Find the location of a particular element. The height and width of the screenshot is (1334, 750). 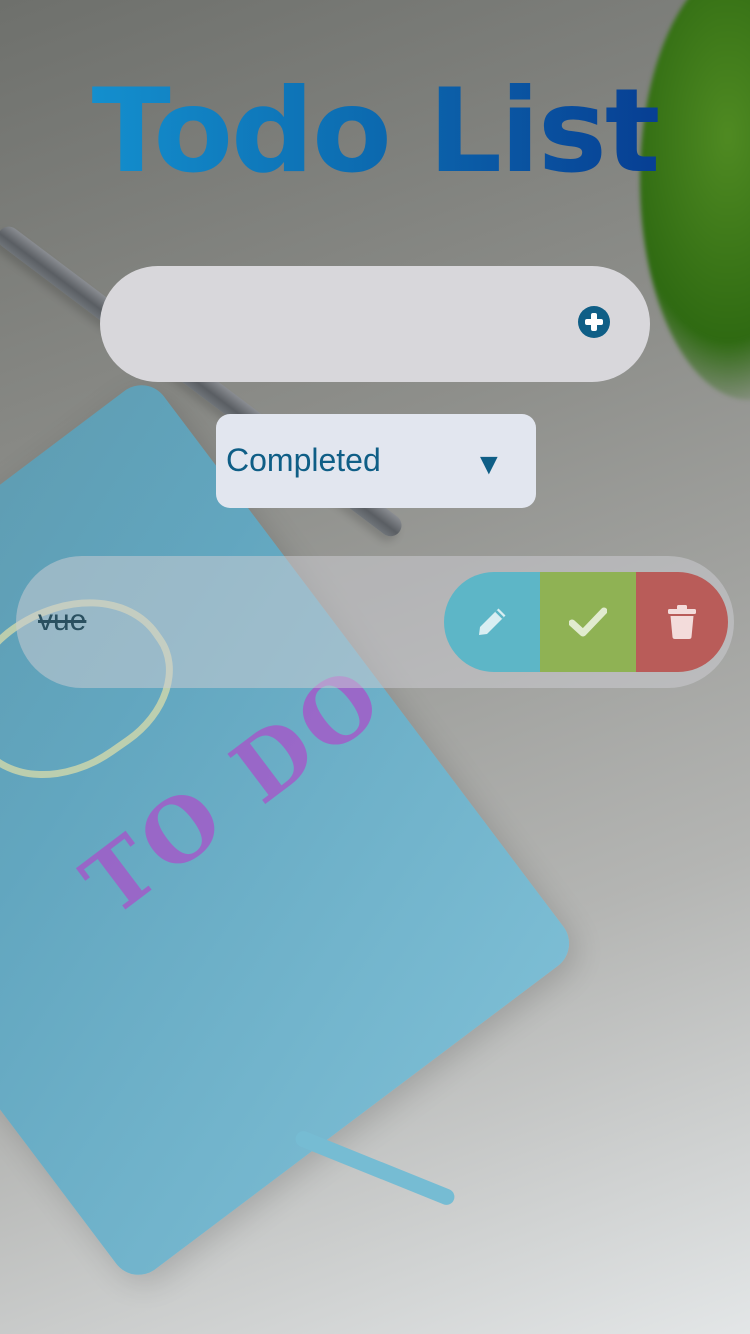

add-todo-form is located at coordinates (375, 324).